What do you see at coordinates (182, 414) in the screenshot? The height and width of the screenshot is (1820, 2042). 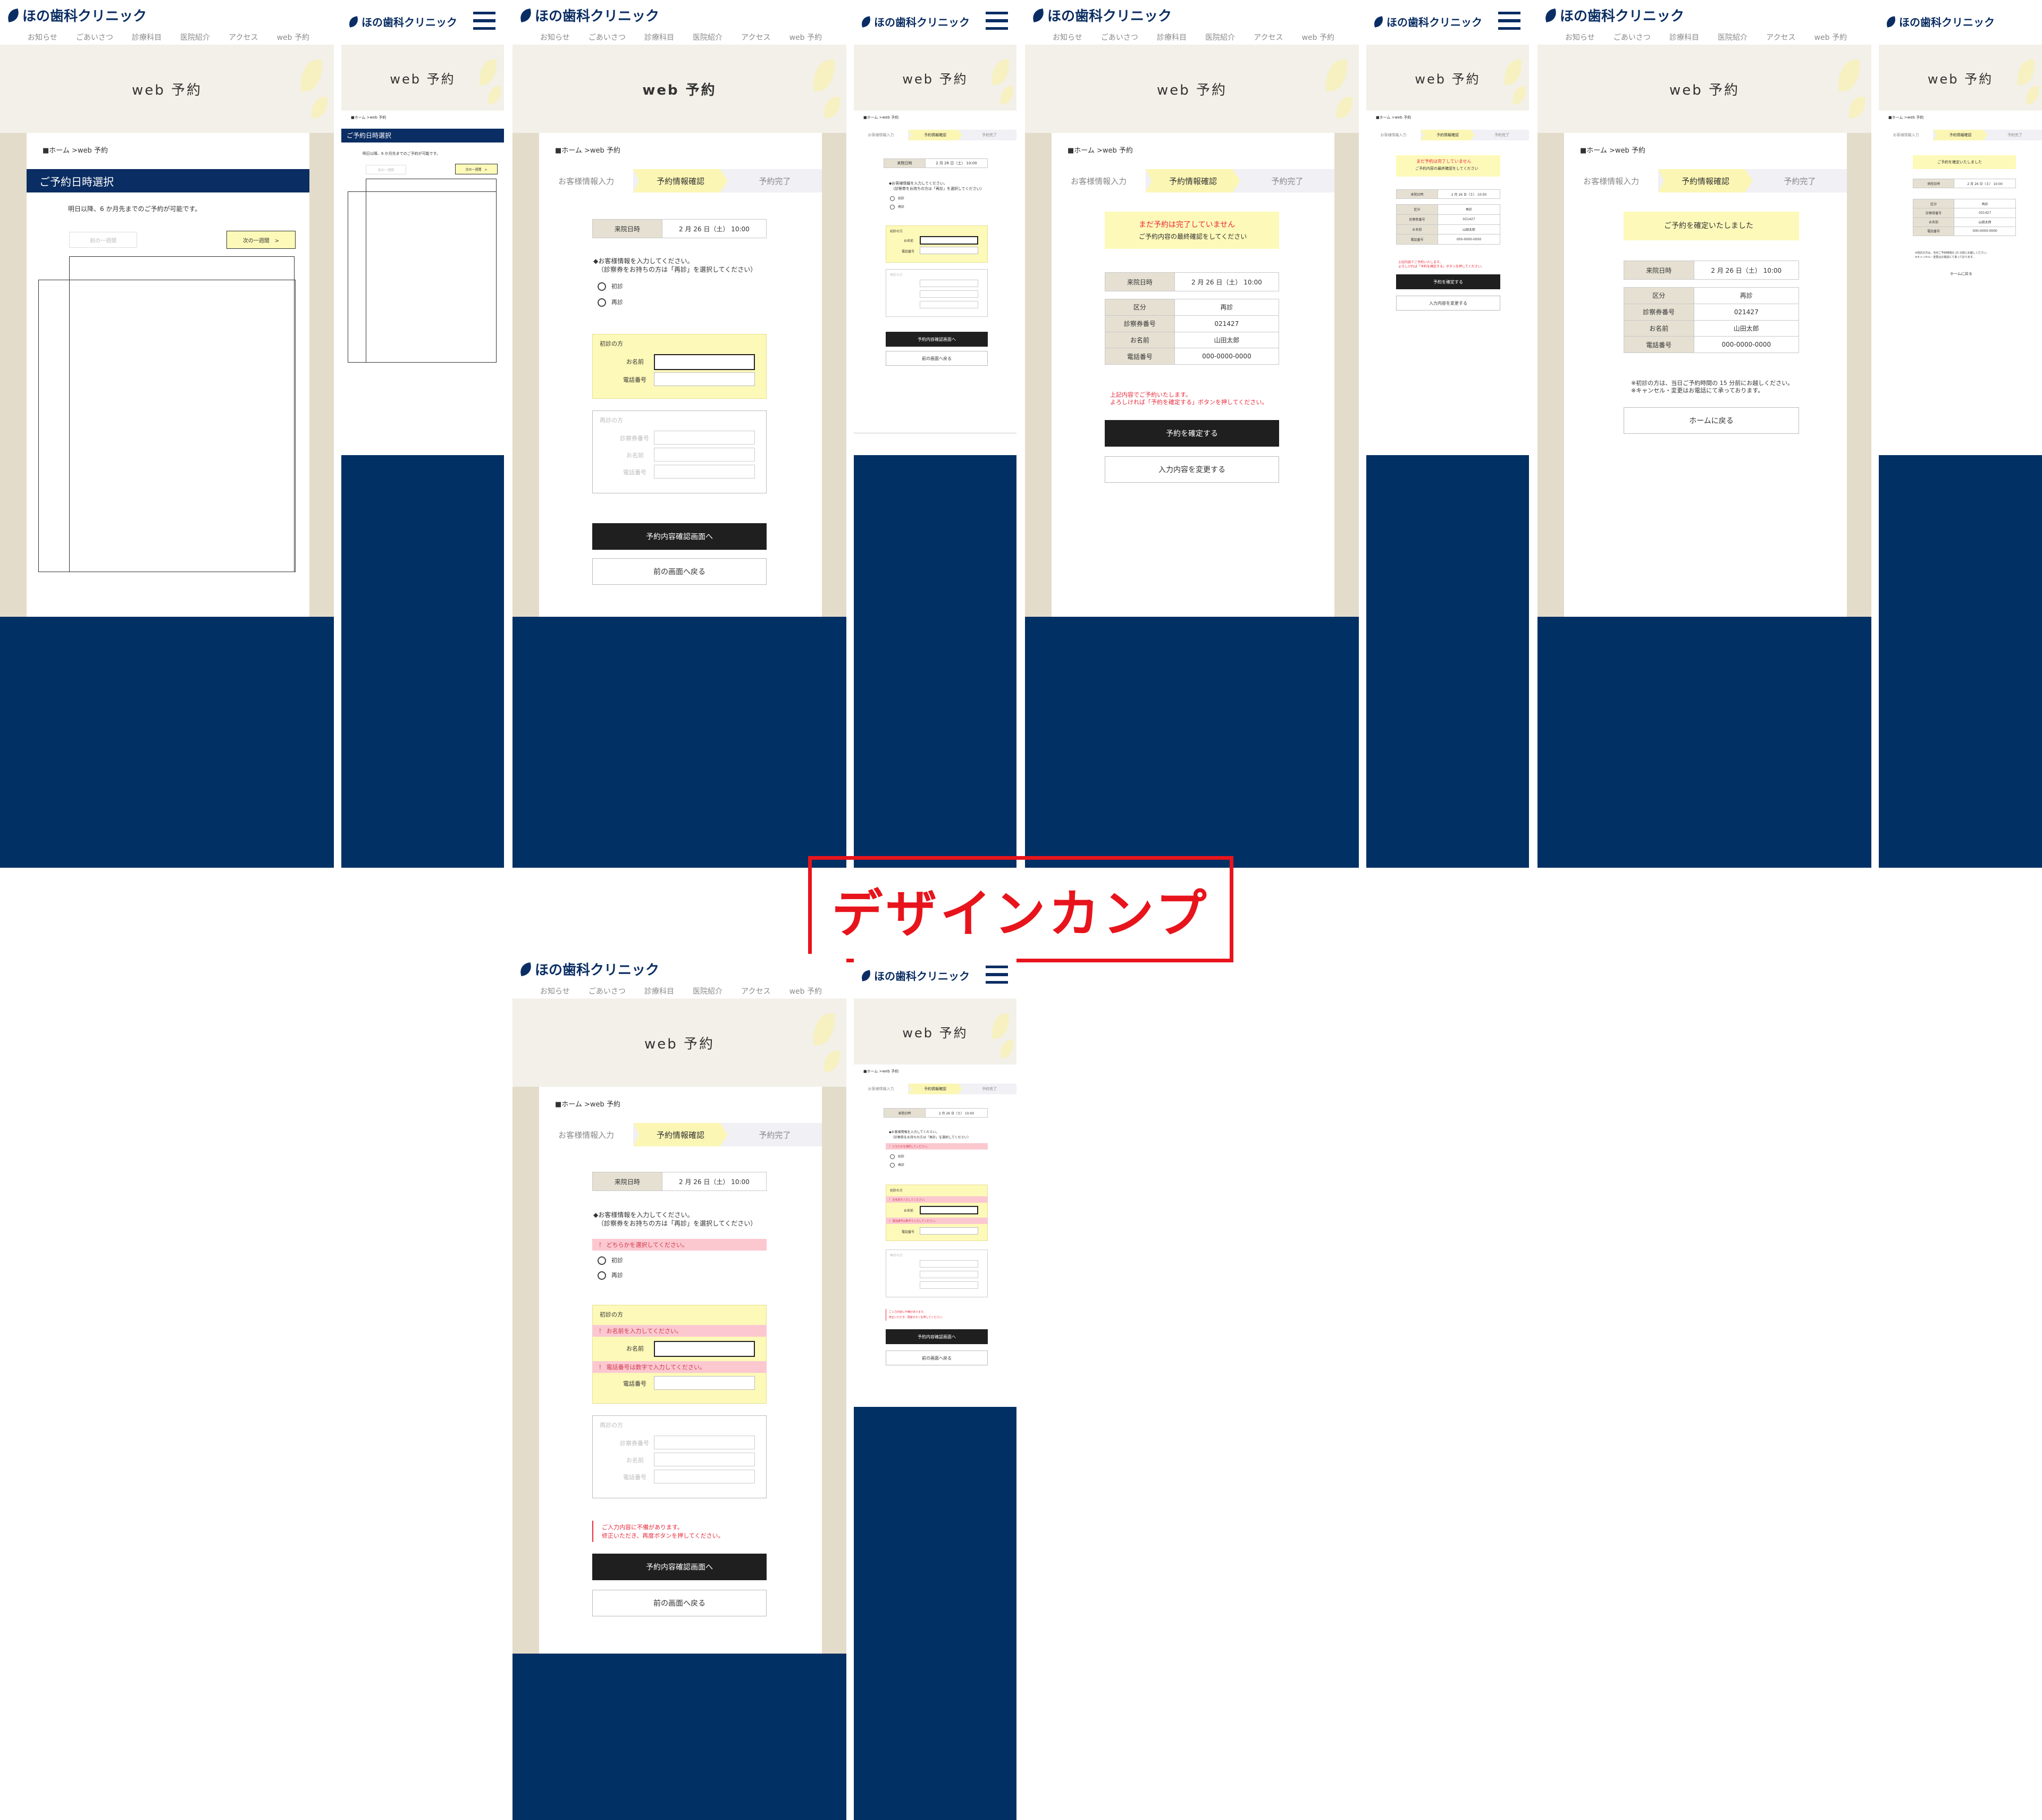 I see `calendar-table-back` at bounding box center [182, 414].